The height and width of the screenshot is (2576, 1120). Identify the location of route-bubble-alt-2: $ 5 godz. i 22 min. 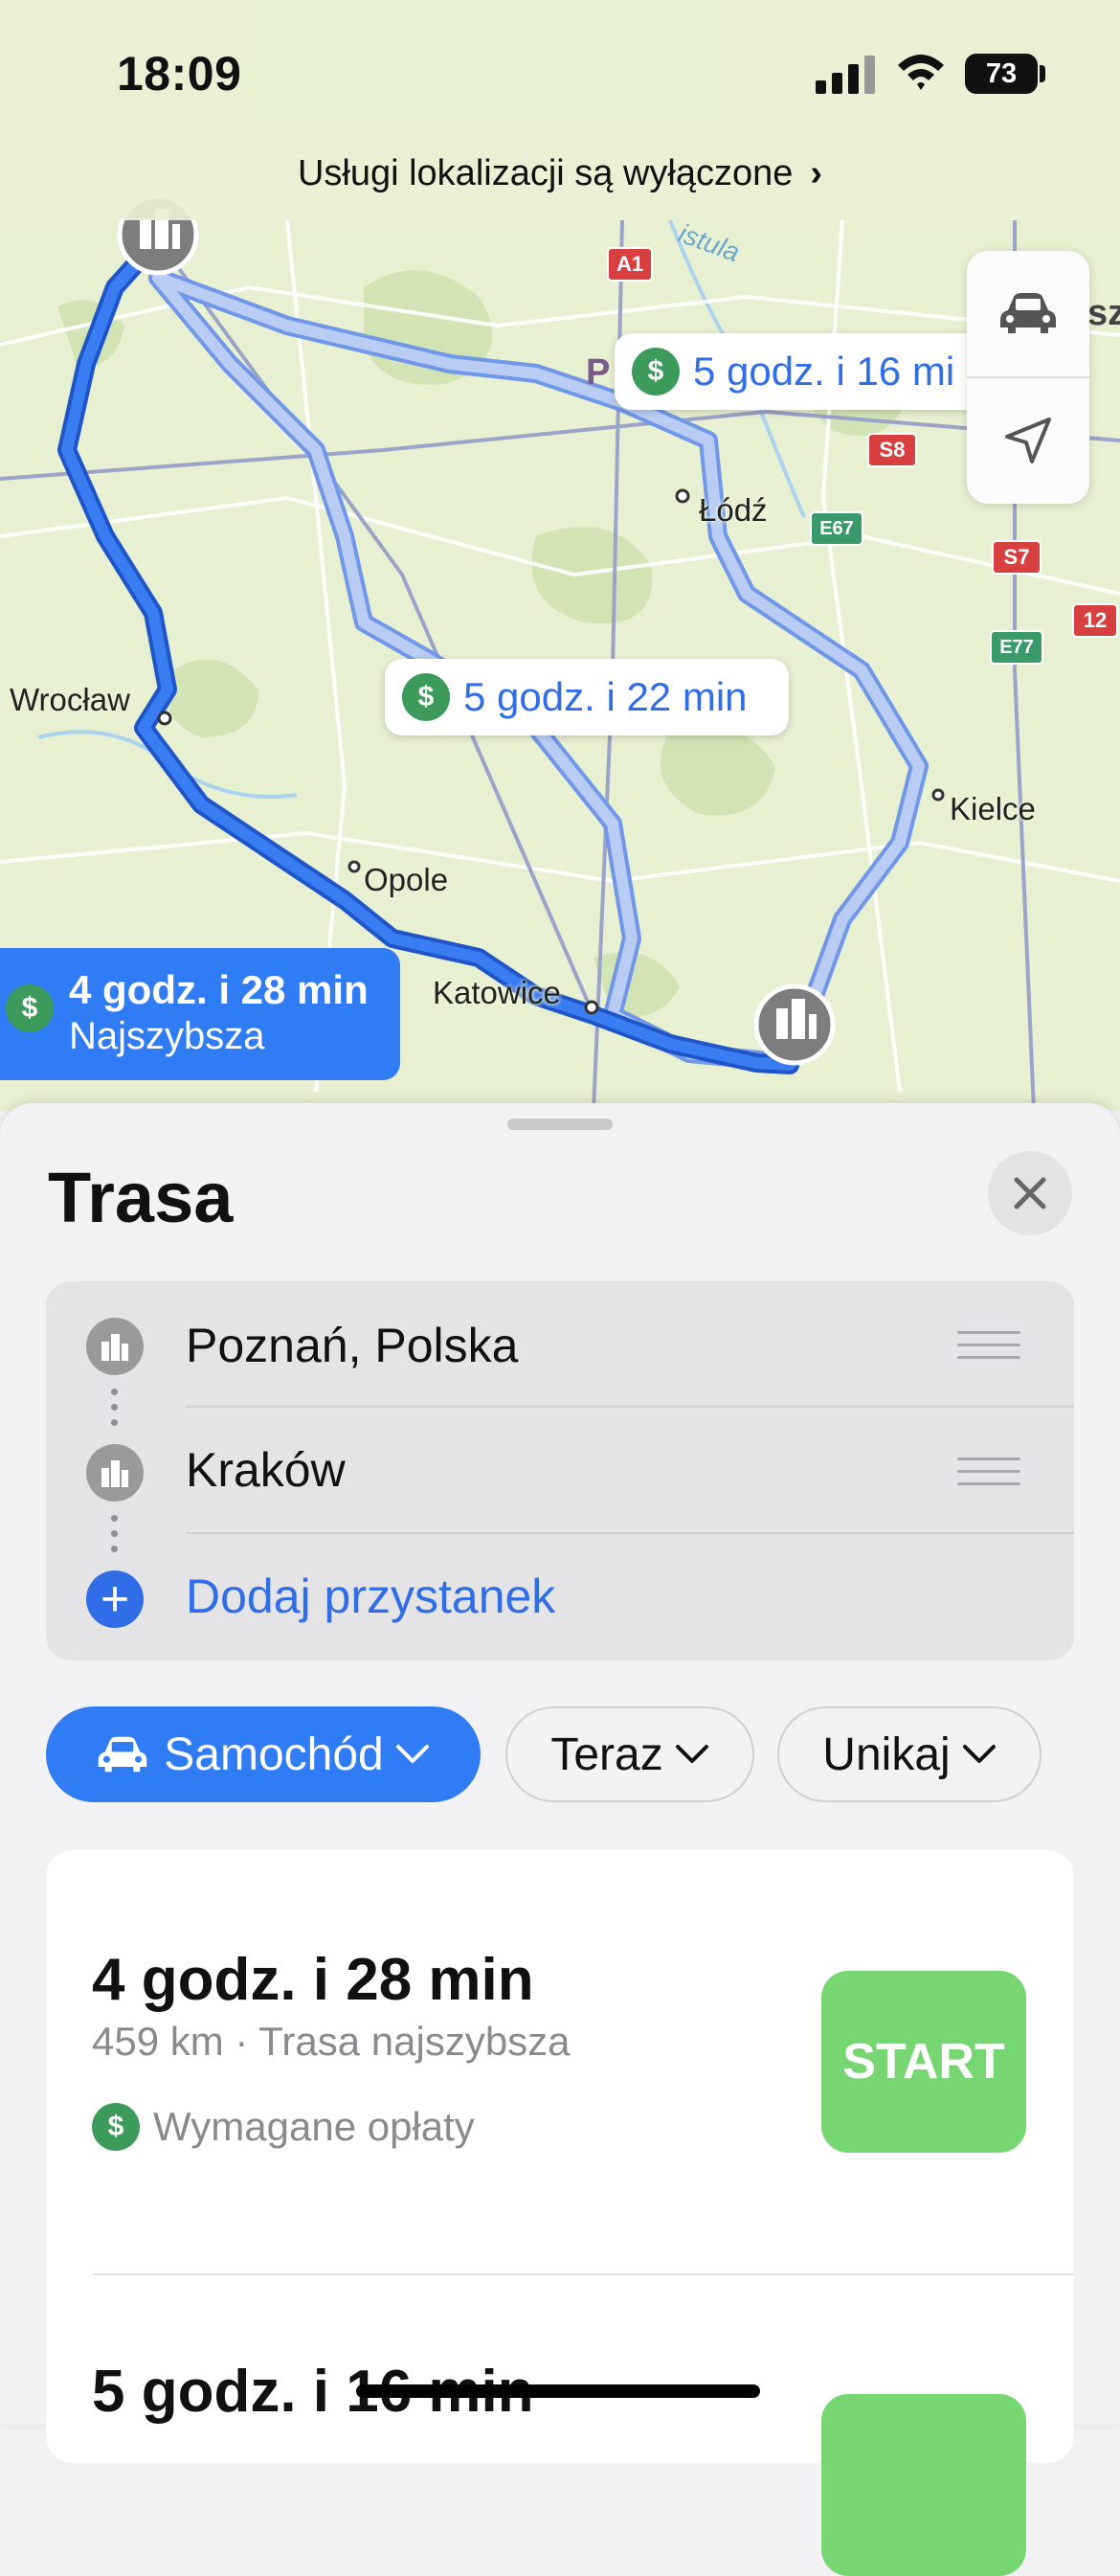
(587, 697).